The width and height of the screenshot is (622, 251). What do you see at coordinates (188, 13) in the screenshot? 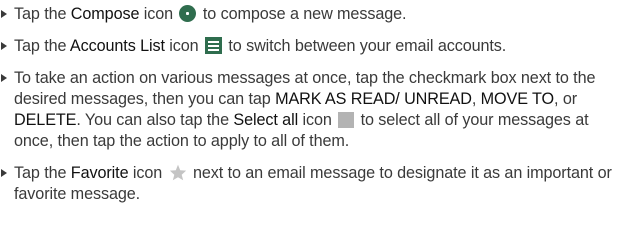
I see `compose-icon` at bounding box center [188, 13].